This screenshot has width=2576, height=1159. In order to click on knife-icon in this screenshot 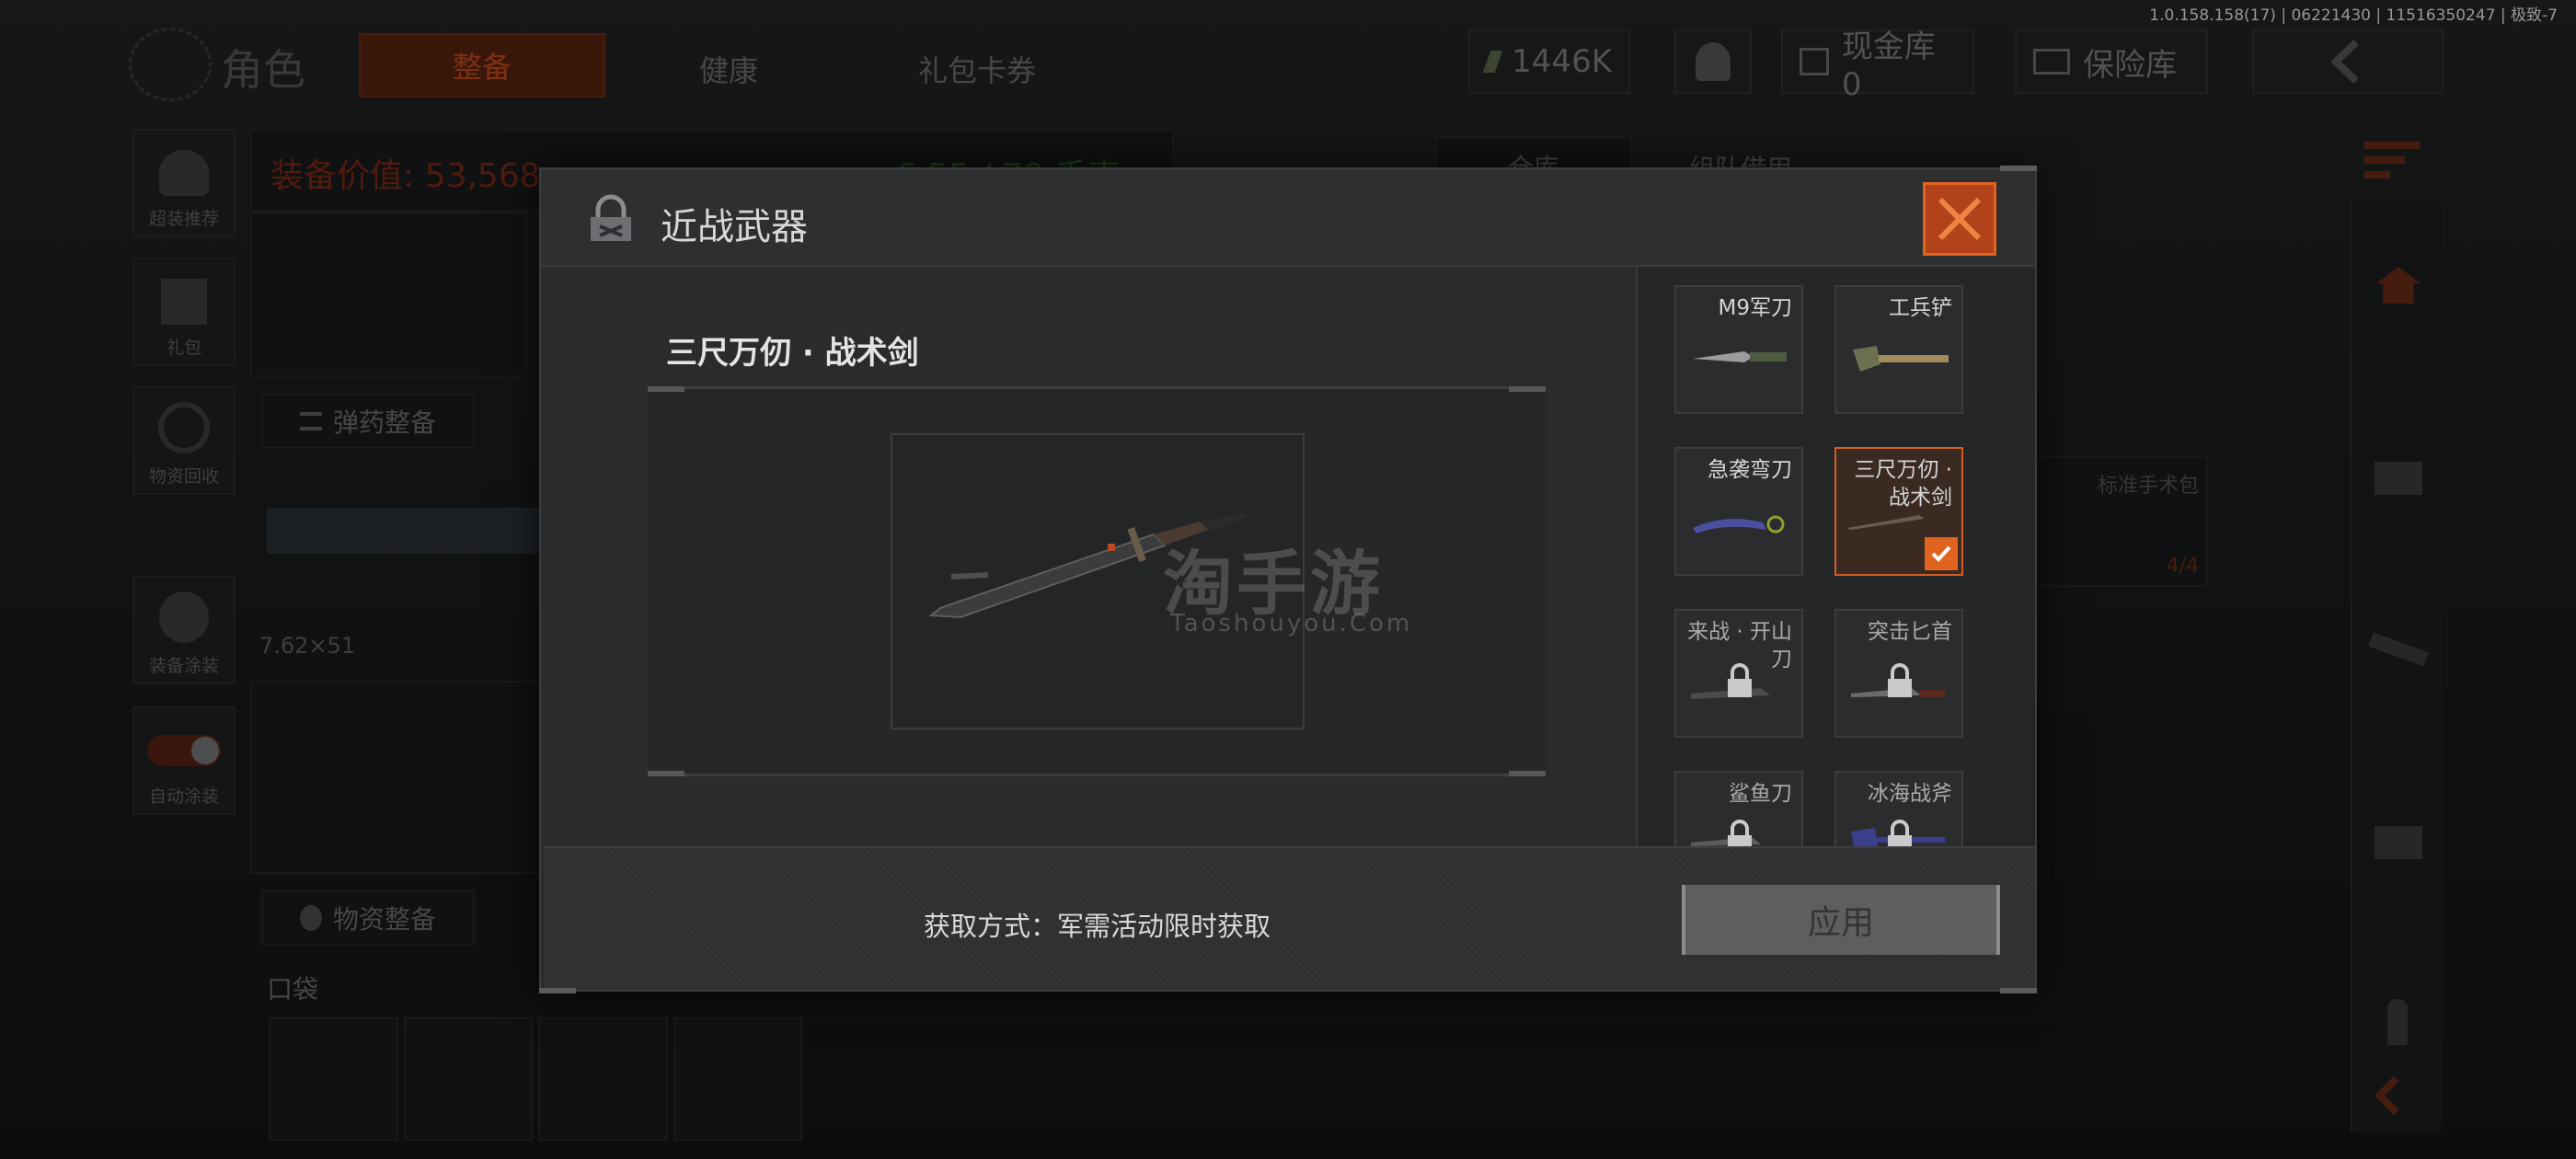, I will do `click(1740, 356)`.